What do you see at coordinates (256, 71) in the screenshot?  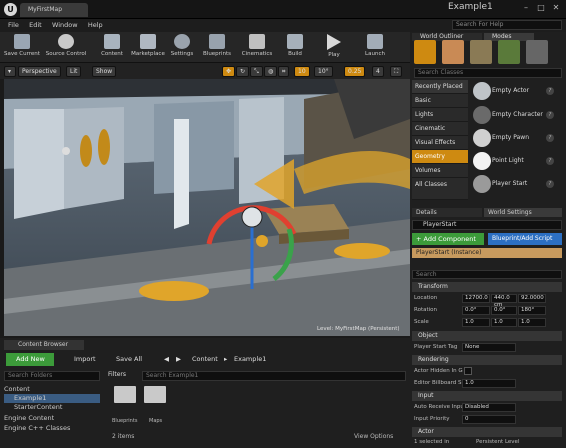 I see `scale-tool-icon: ⤡` at bounding box center [256, 71].